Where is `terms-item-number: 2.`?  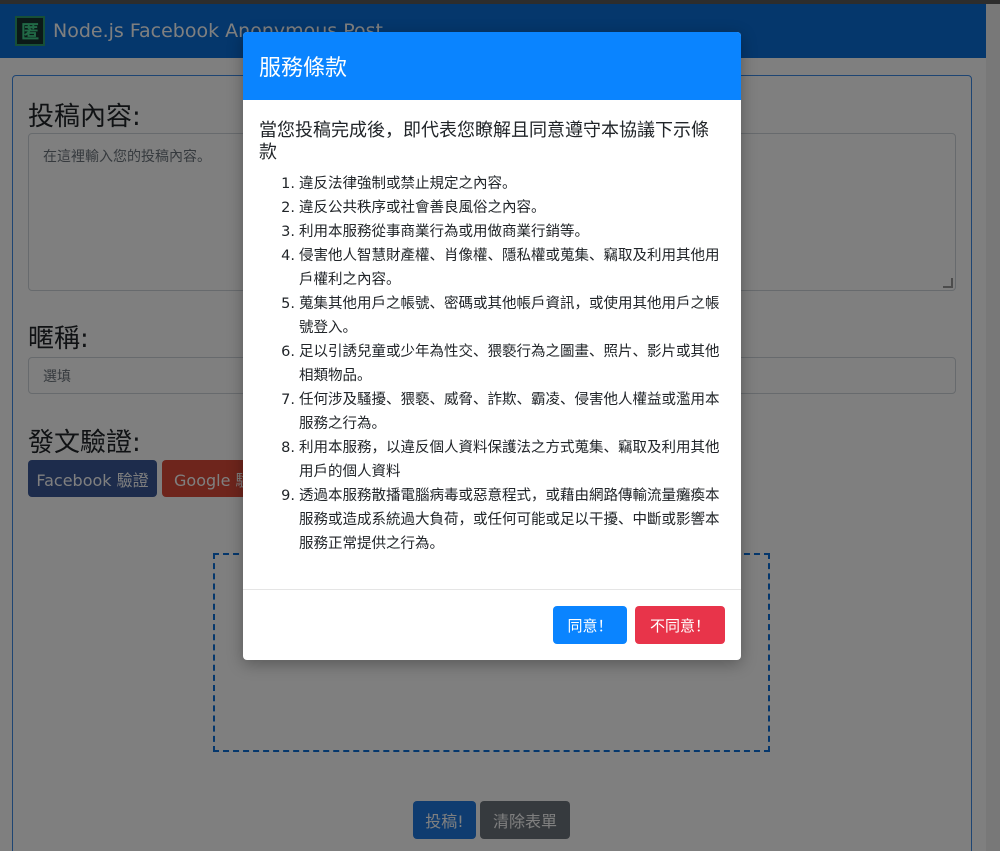
terms-item-number: 2. is located at coordinates (288, 208).